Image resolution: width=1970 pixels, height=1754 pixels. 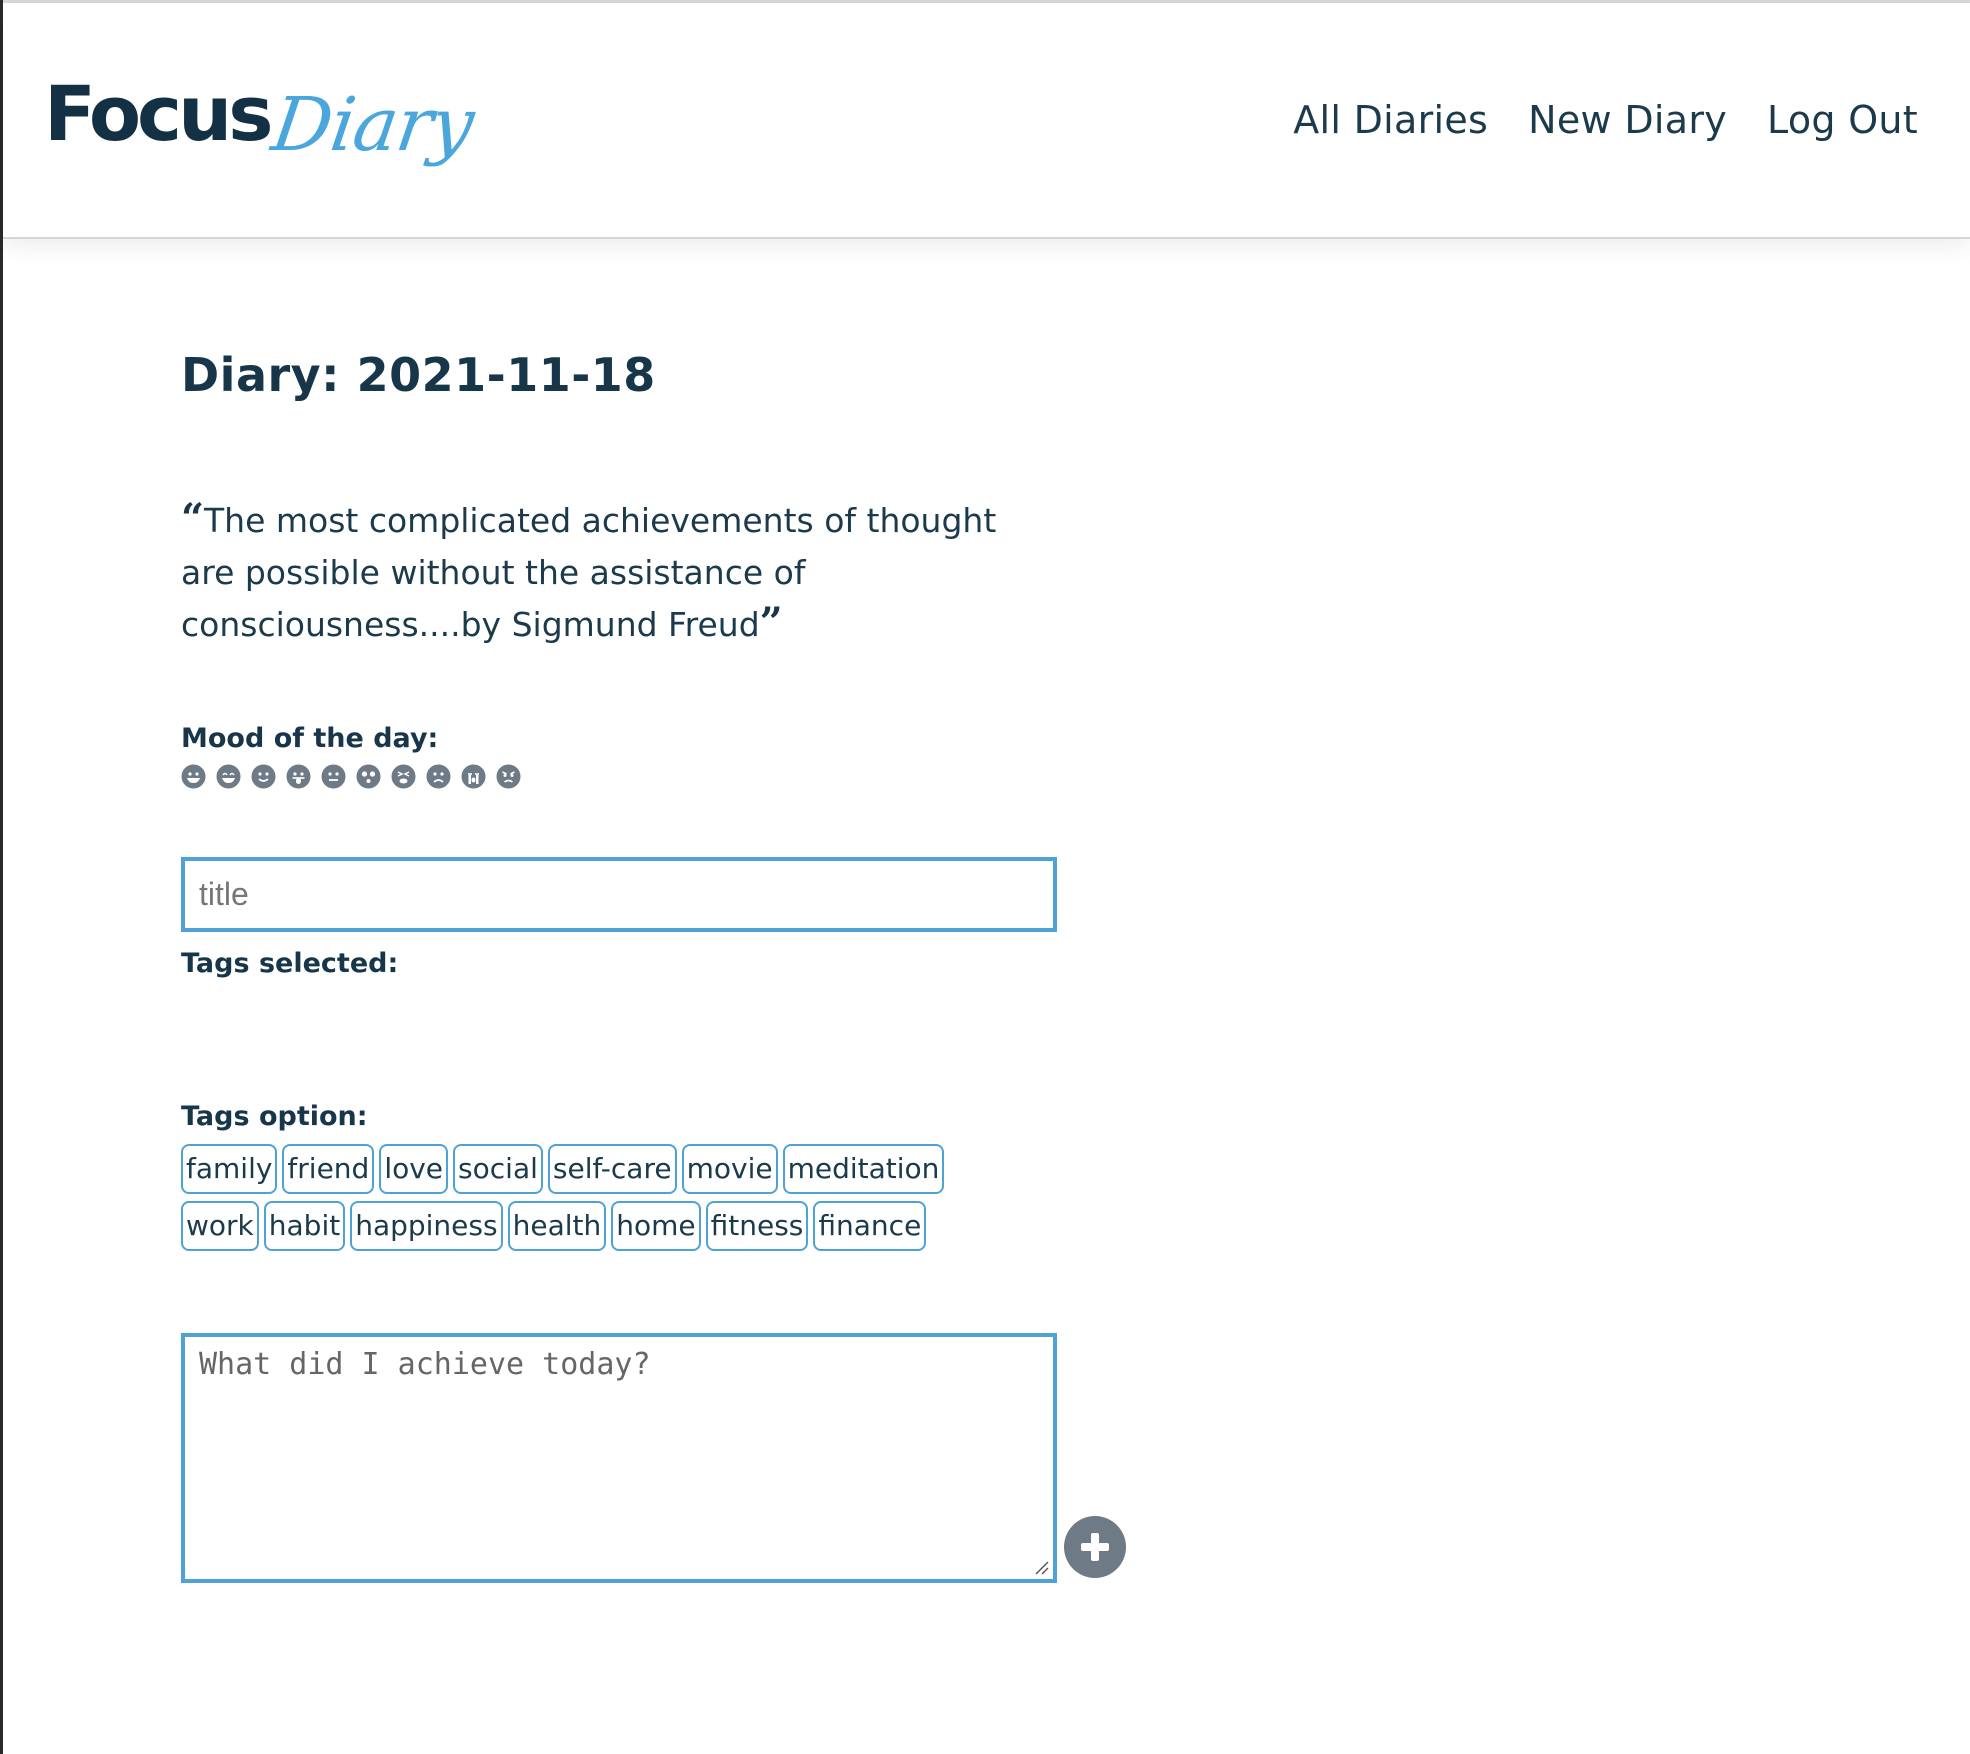 I want to click on main-nav: All Diaries New Diary Log Out, so click(x=1605, y=120).